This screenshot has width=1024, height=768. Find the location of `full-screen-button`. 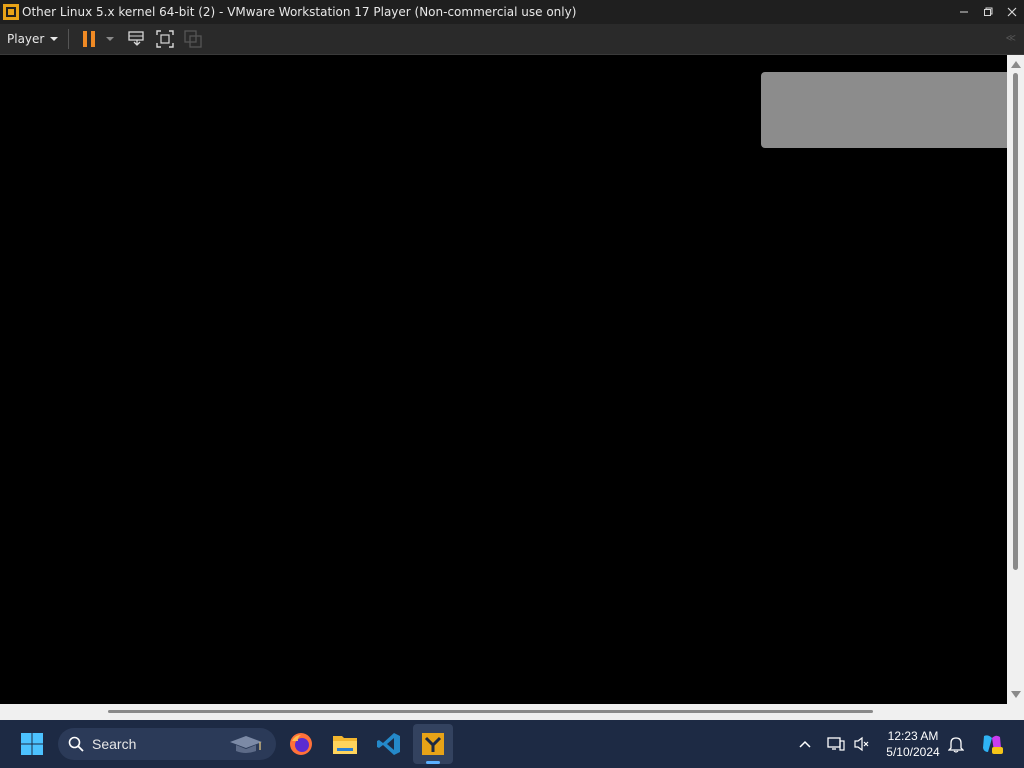

full-screen-button is located at coordinates (165, 39).